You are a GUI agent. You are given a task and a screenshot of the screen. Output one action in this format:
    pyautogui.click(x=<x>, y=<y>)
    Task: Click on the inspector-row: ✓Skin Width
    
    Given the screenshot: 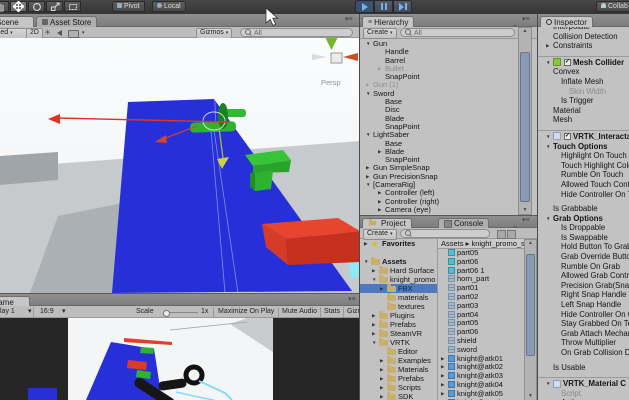 What is the action you would take?
    pyautogui.click(x=583, y=92)
    